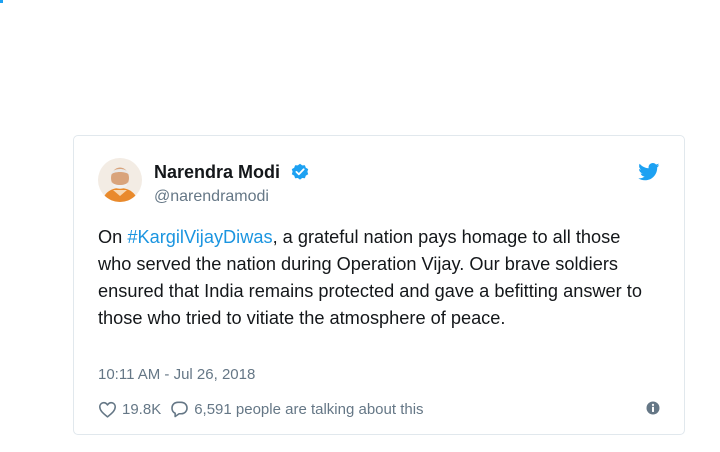  Describe the element at coordinates (300, 171) in the screenshot. I see `verified-badge-icon` at that location.